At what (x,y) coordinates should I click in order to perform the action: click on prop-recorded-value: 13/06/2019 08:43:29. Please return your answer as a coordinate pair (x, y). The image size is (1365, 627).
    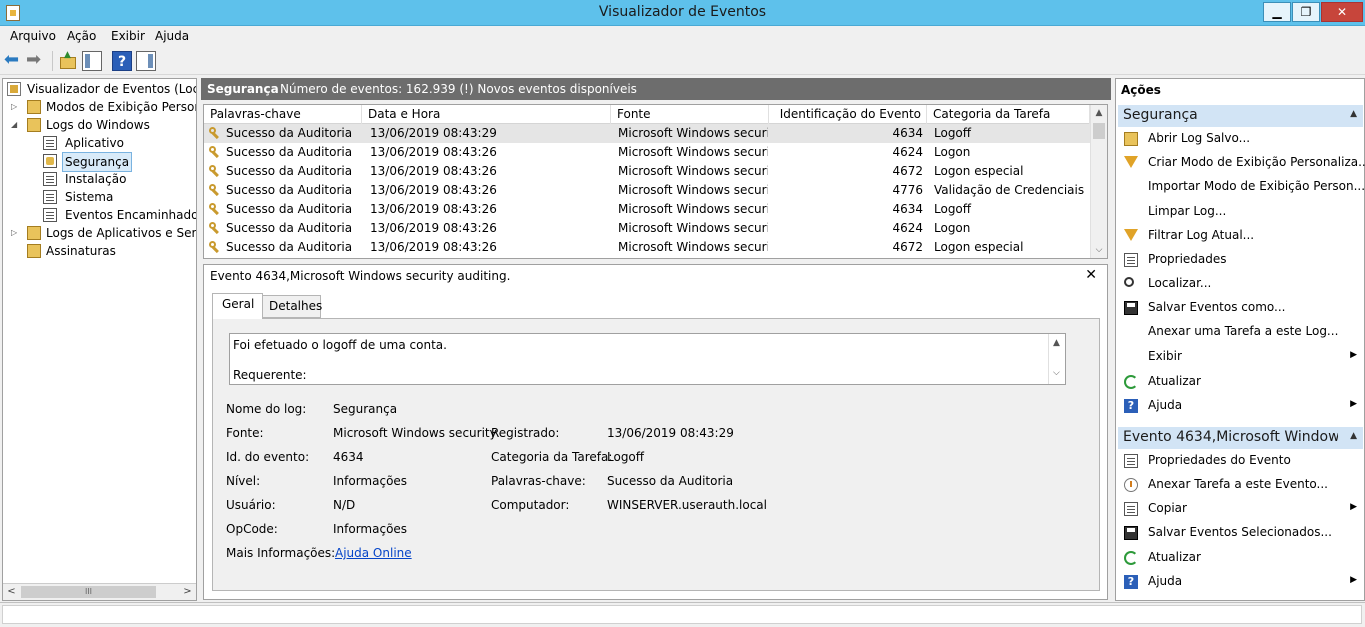
    Looking at the image, I should click on (670, 433).